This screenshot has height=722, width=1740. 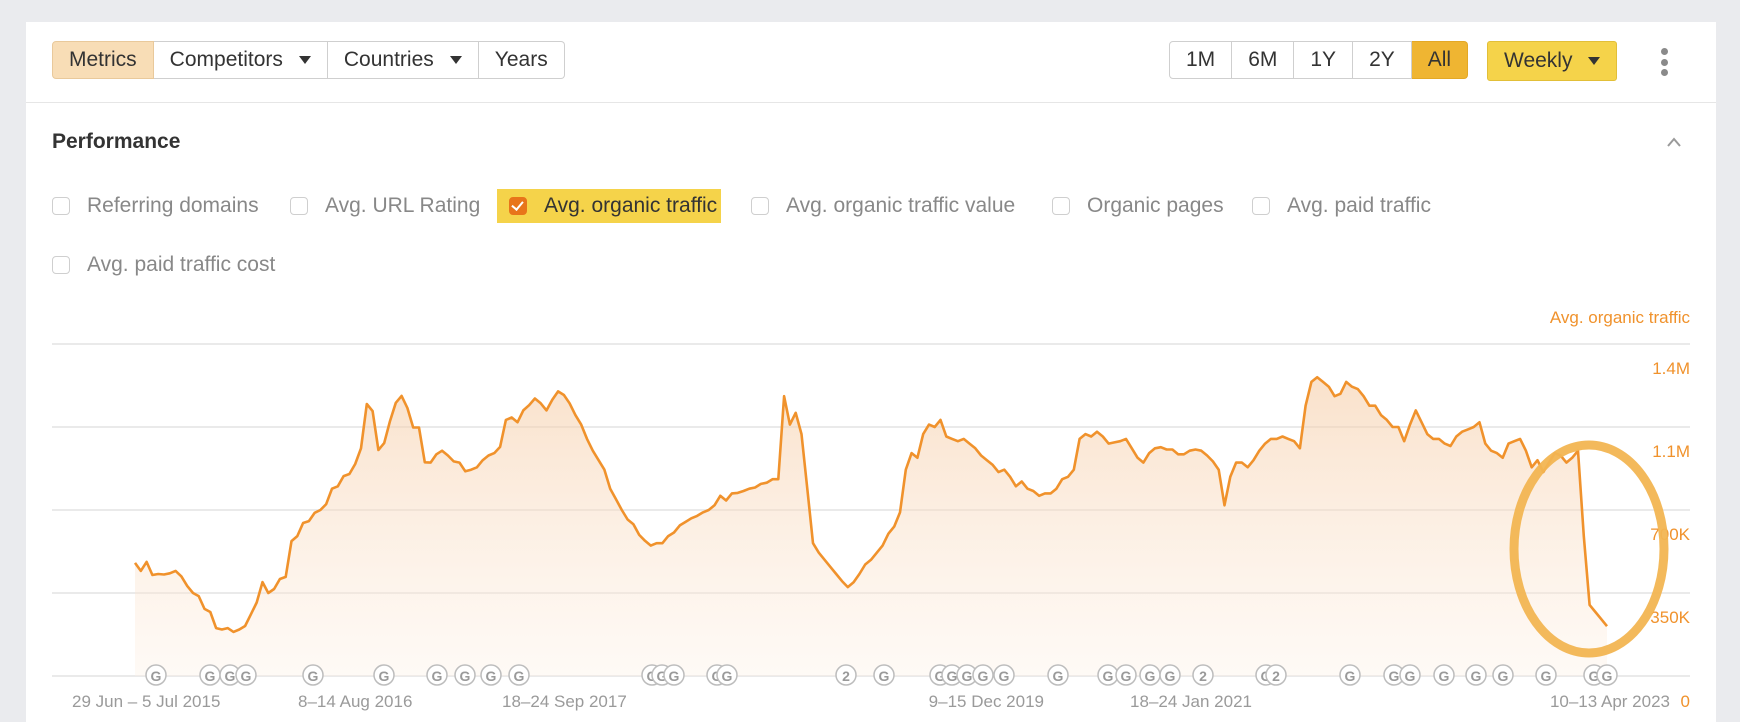 What do you see at coordinates (1670, 617) in the screenshot?
I see `y-tick-label: 350K` at bounding box center [1670, 617].